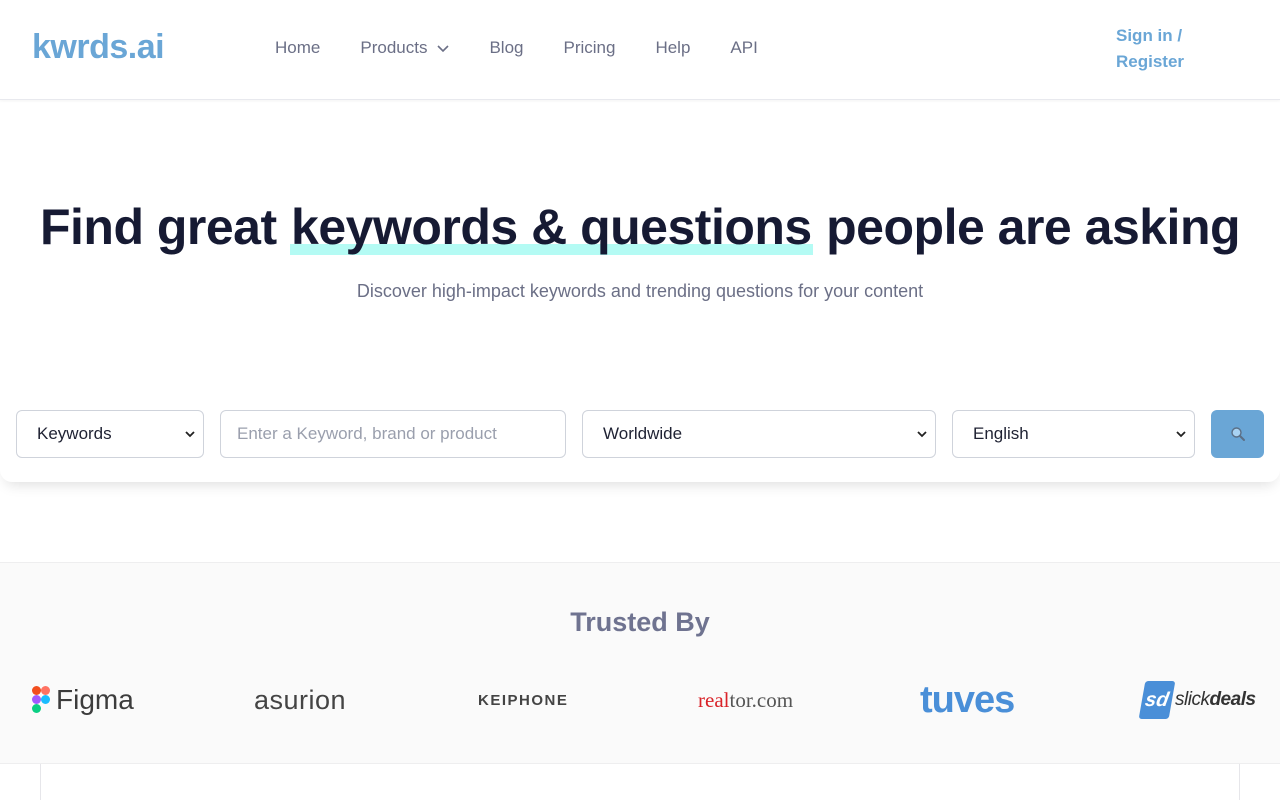  Describe the element at coordinates (1156, 49) in the screenshot. I see `signin-register-link: Sign in / Register` at that location.